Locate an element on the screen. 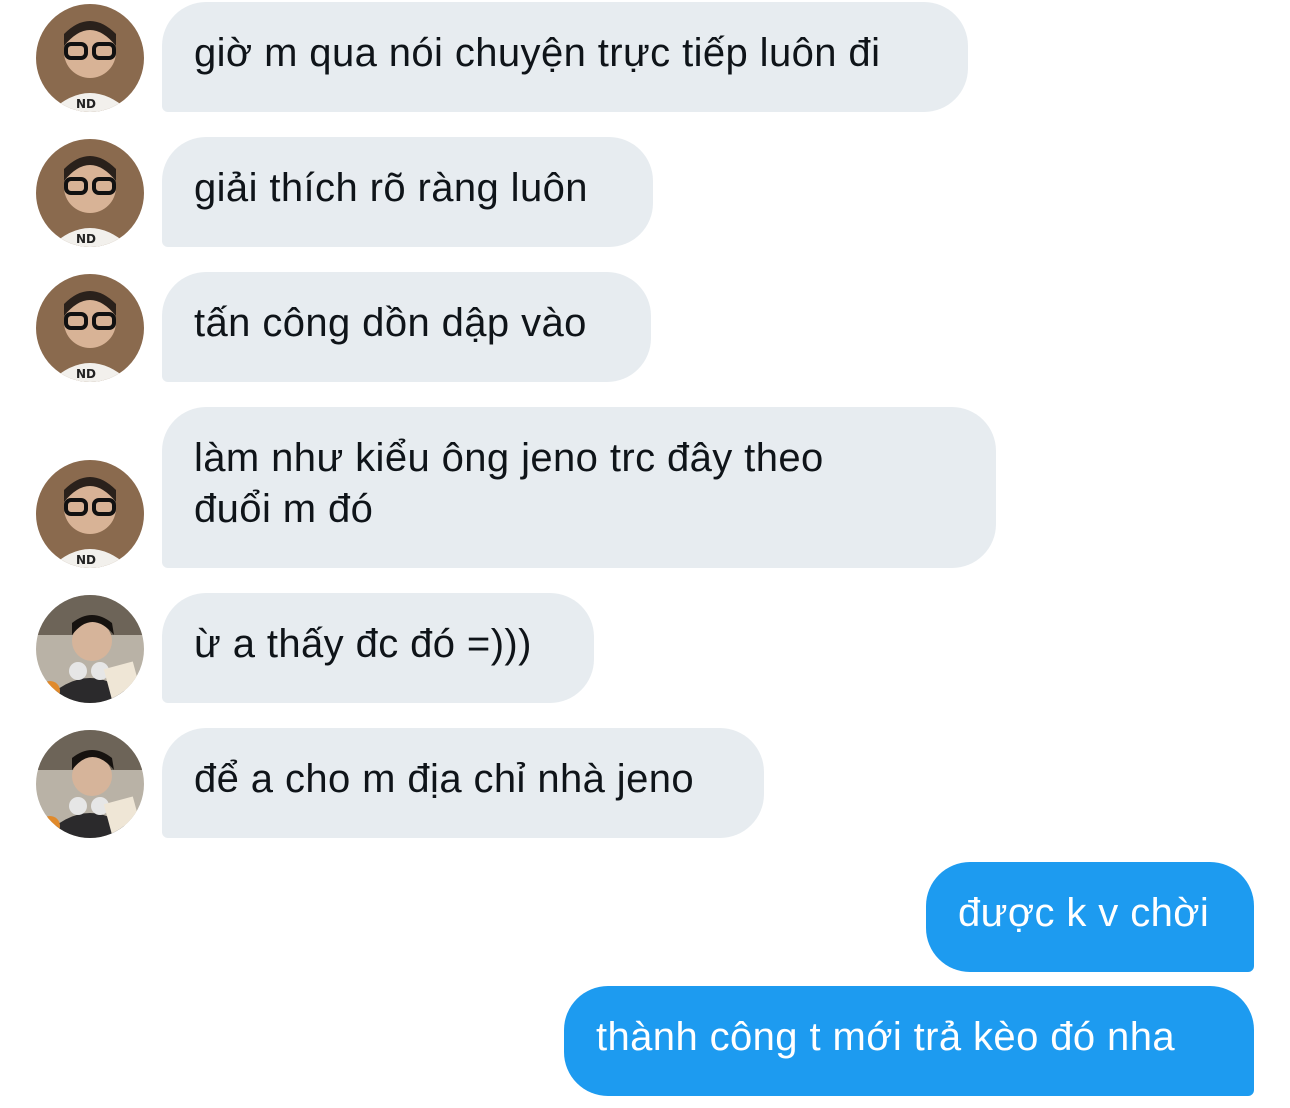 This screenshot has height=1108, width=1290. message-bubble-outgoing: được k v chời is located at coordinates (1090, 917).